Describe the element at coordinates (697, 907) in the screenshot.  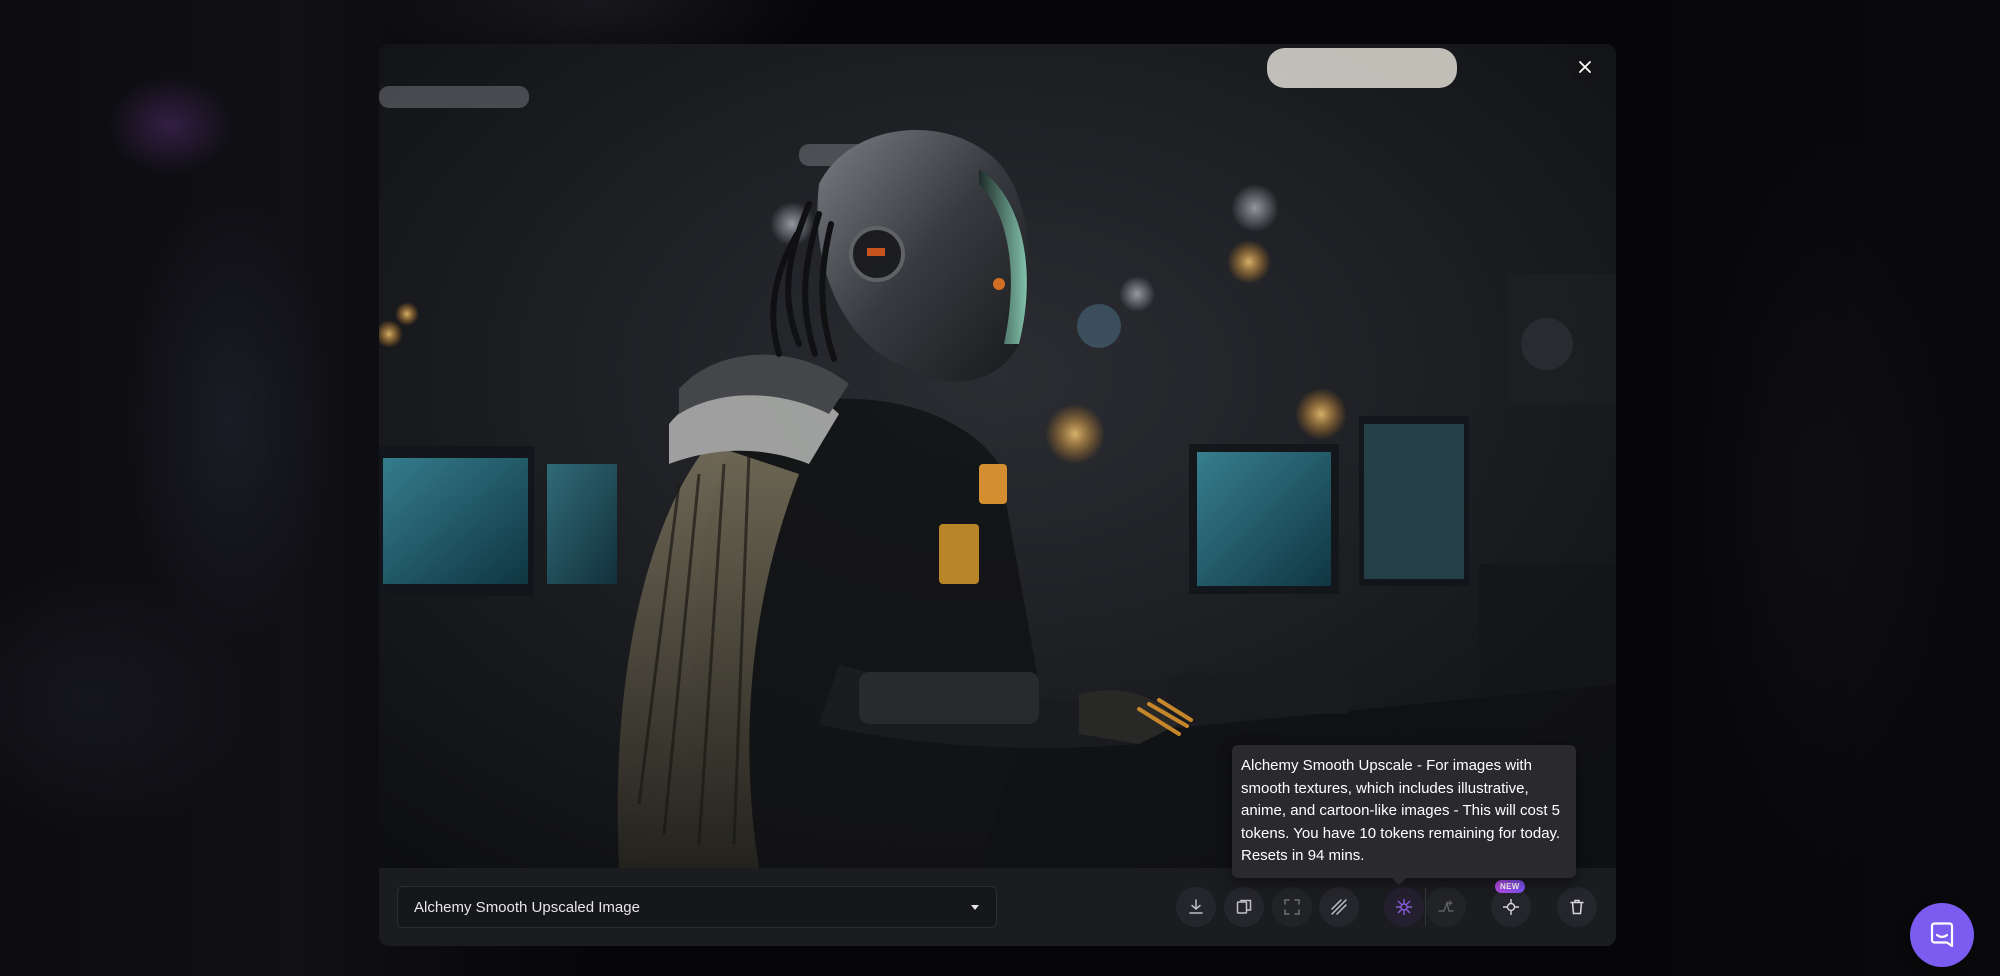
I see `image-variant-select: Alchemy Smooth Upscaled Image` at that location.